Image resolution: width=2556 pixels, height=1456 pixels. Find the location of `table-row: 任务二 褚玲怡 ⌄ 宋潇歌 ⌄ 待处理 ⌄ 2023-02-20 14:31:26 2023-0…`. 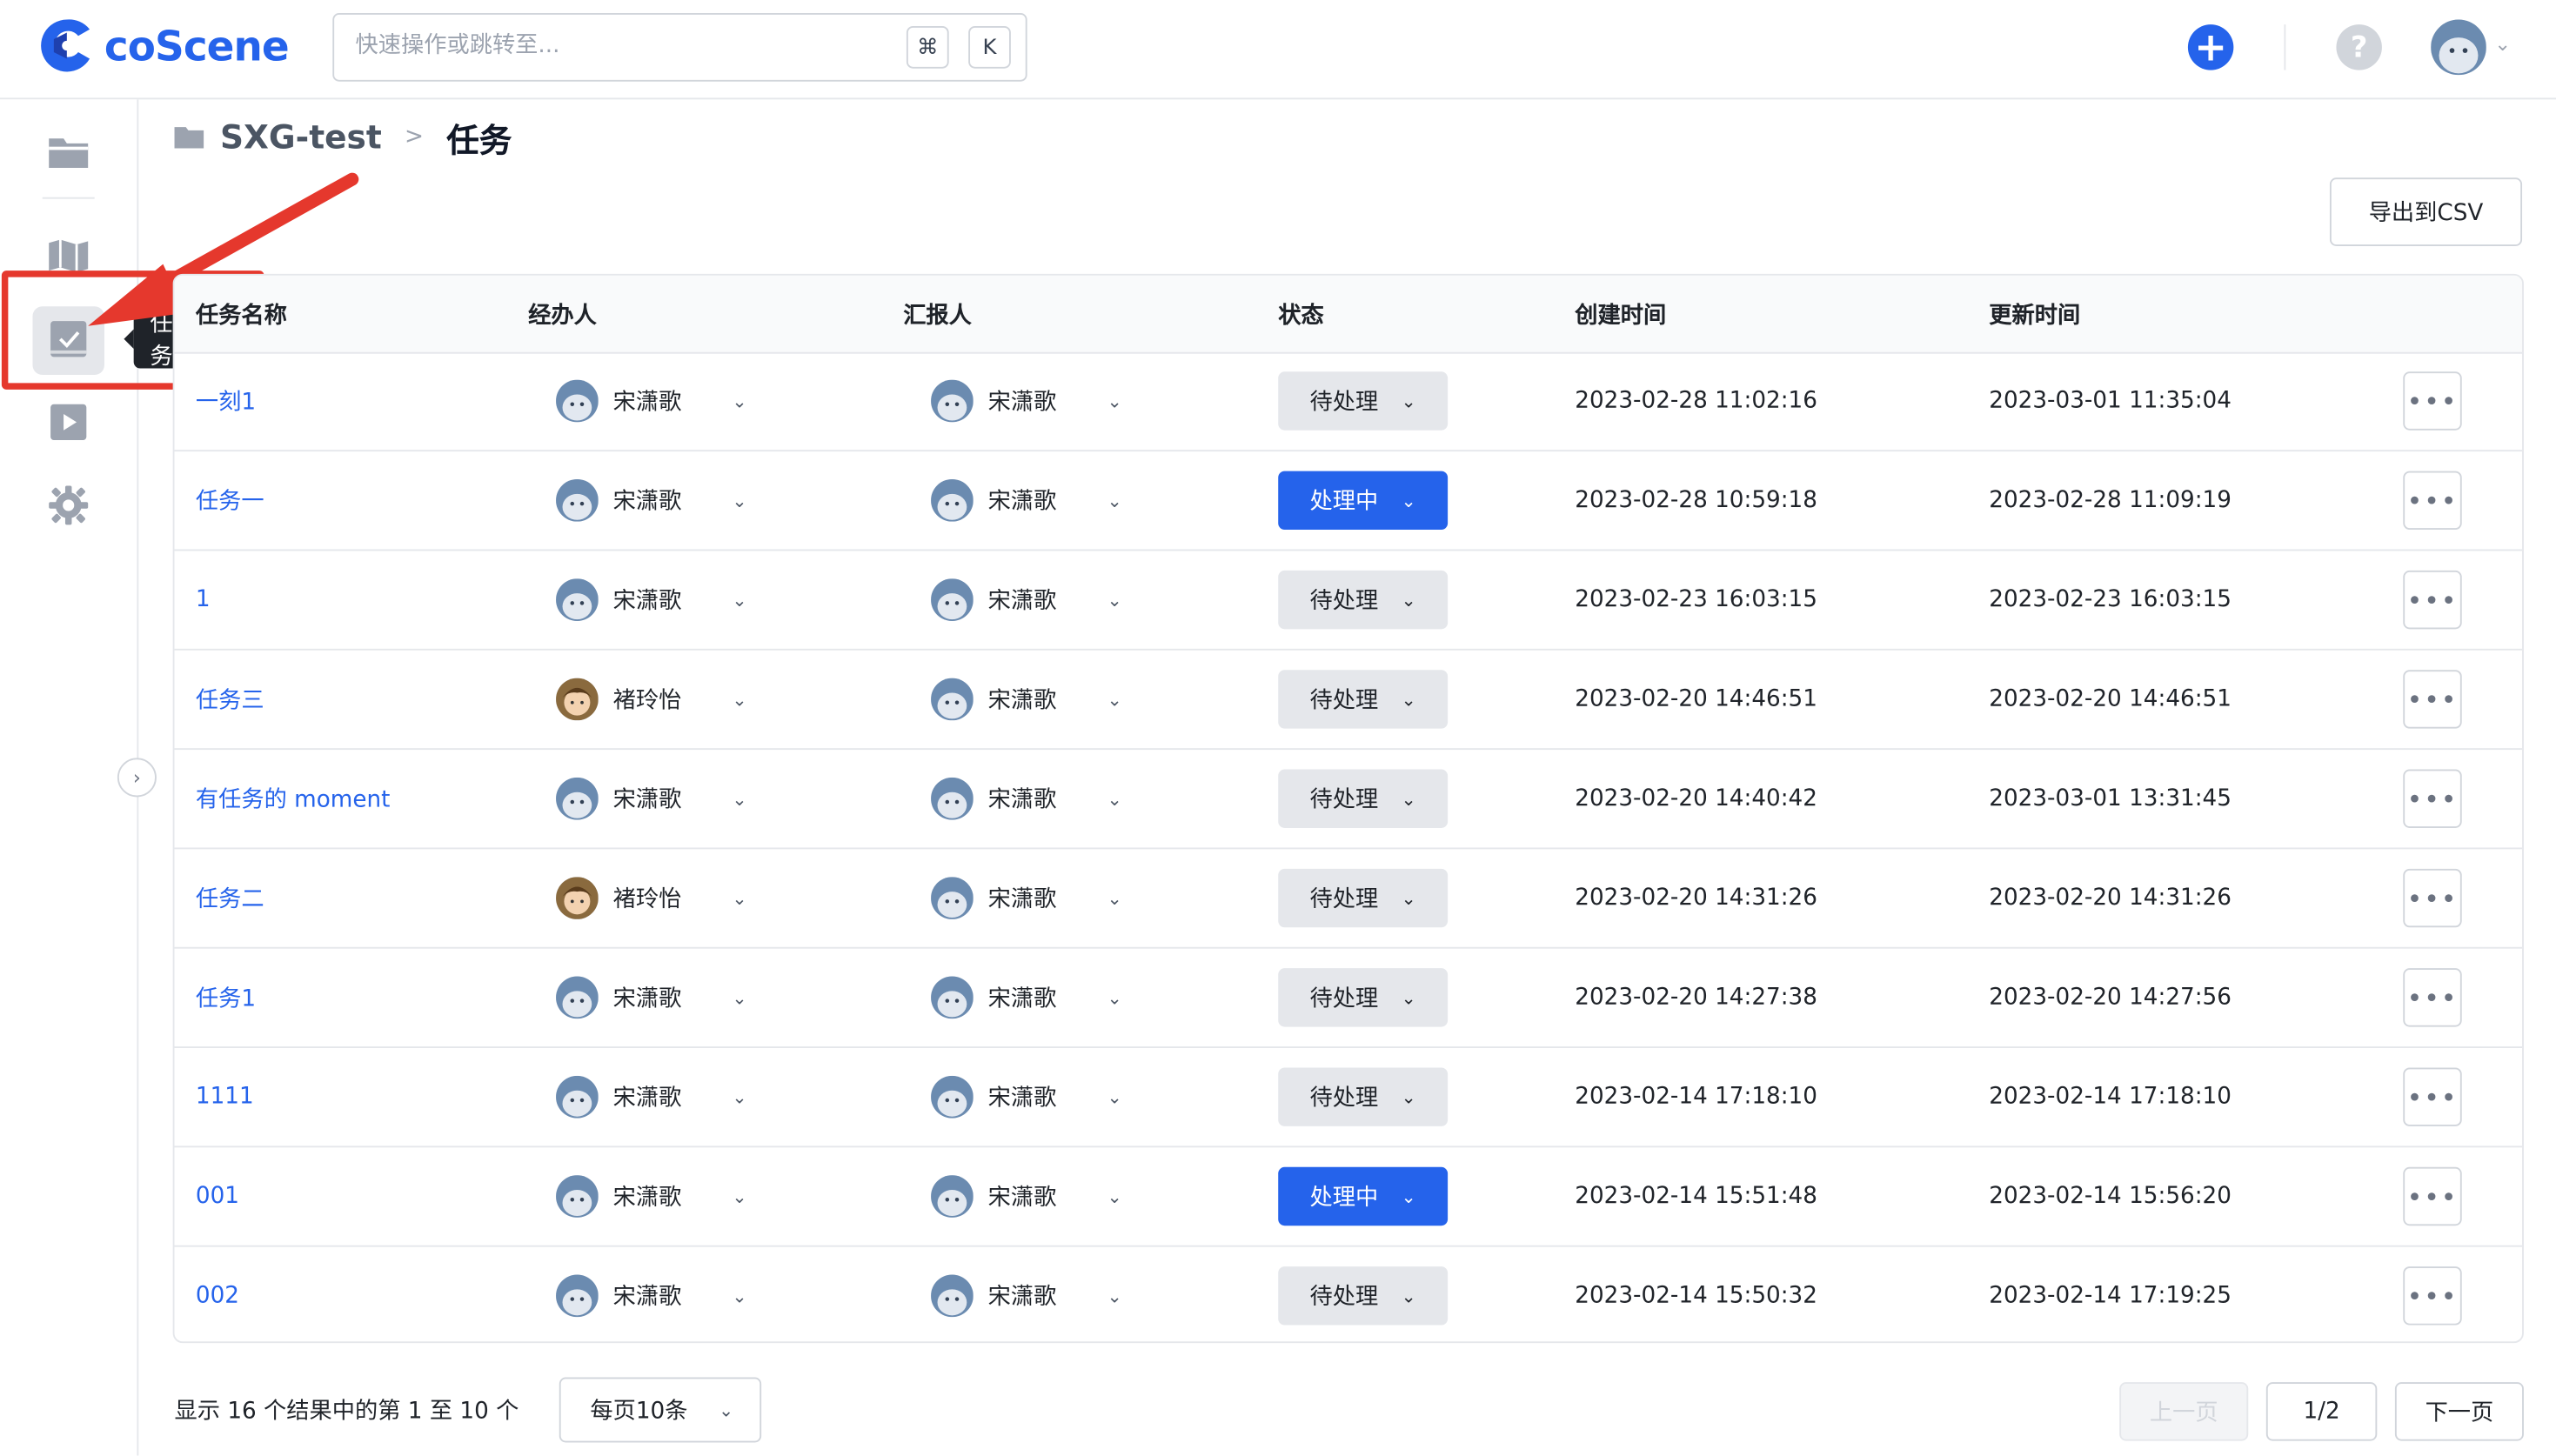

table-row: 任务二 褚玲怡 ⌄ 宋潇歌 ⌄ 待处理 ⌄ 2023-02-20 14:31:26 2023-0… is located at coordinates (1348, 899).